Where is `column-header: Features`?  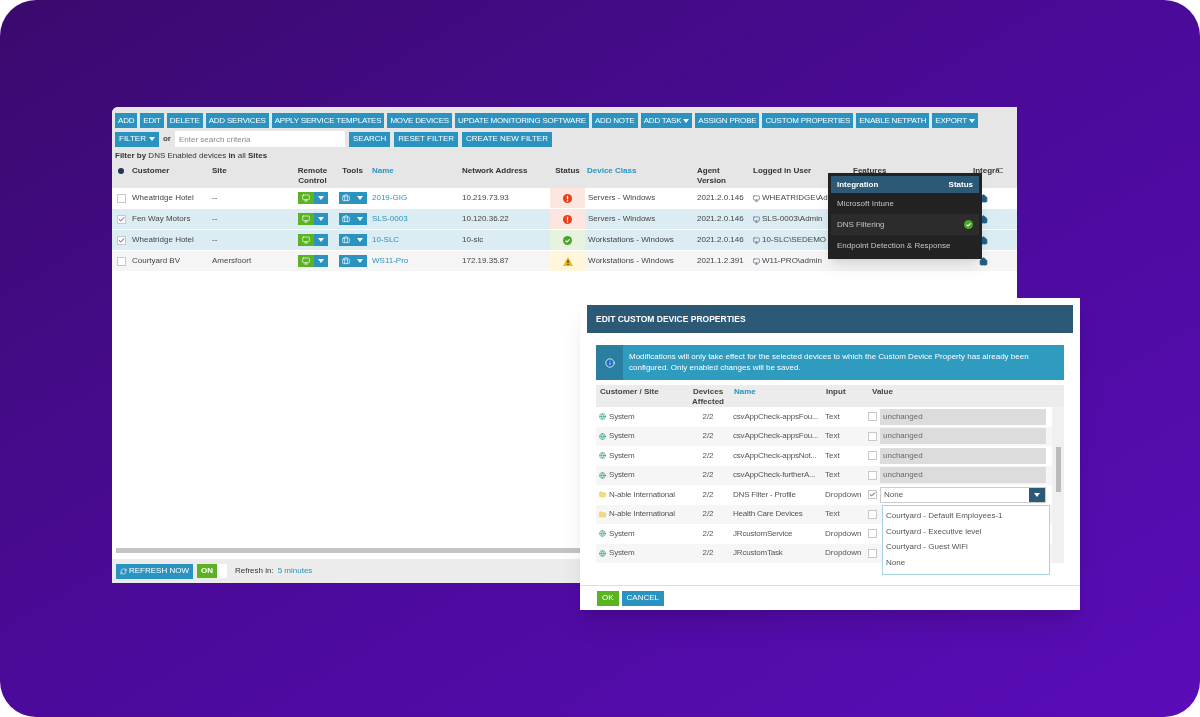
column-header: Features is located at coordinates (911, 171).